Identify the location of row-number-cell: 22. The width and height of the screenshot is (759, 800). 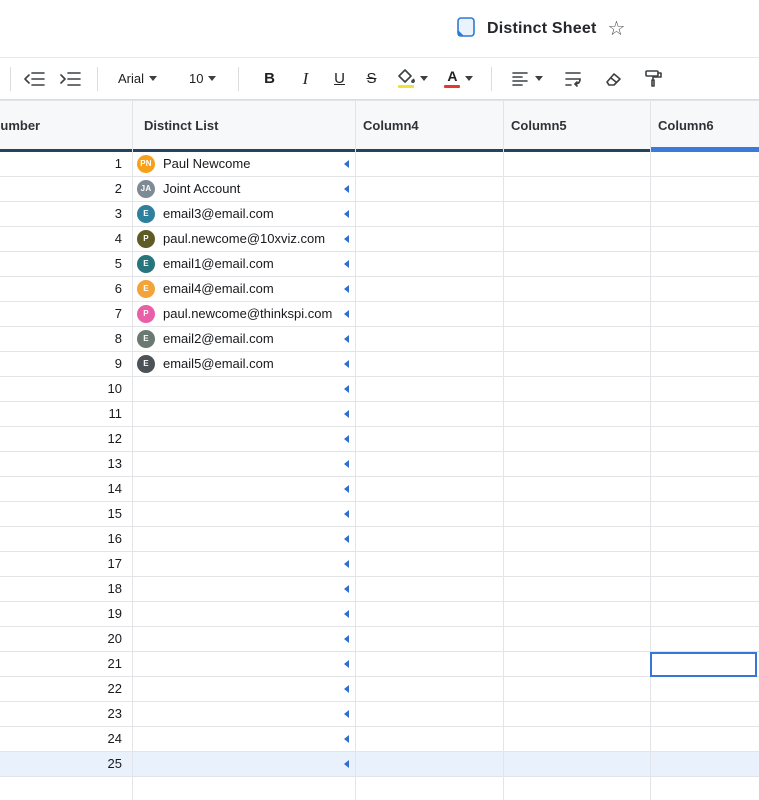
(66, 689).